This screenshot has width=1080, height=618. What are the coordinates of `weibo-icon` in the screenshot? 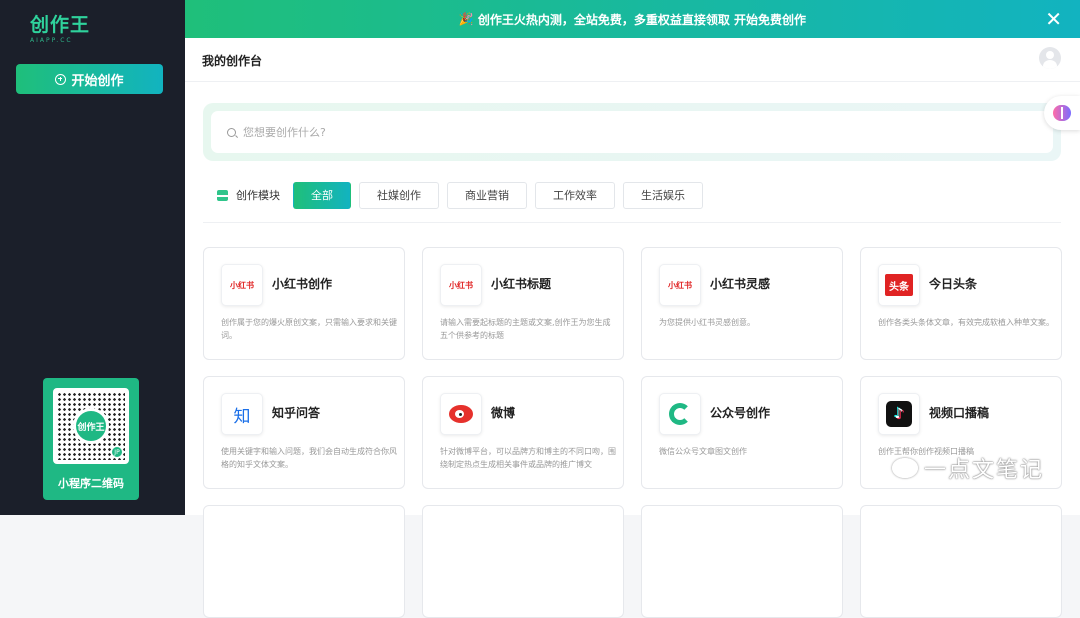 It's located at (461, 414).